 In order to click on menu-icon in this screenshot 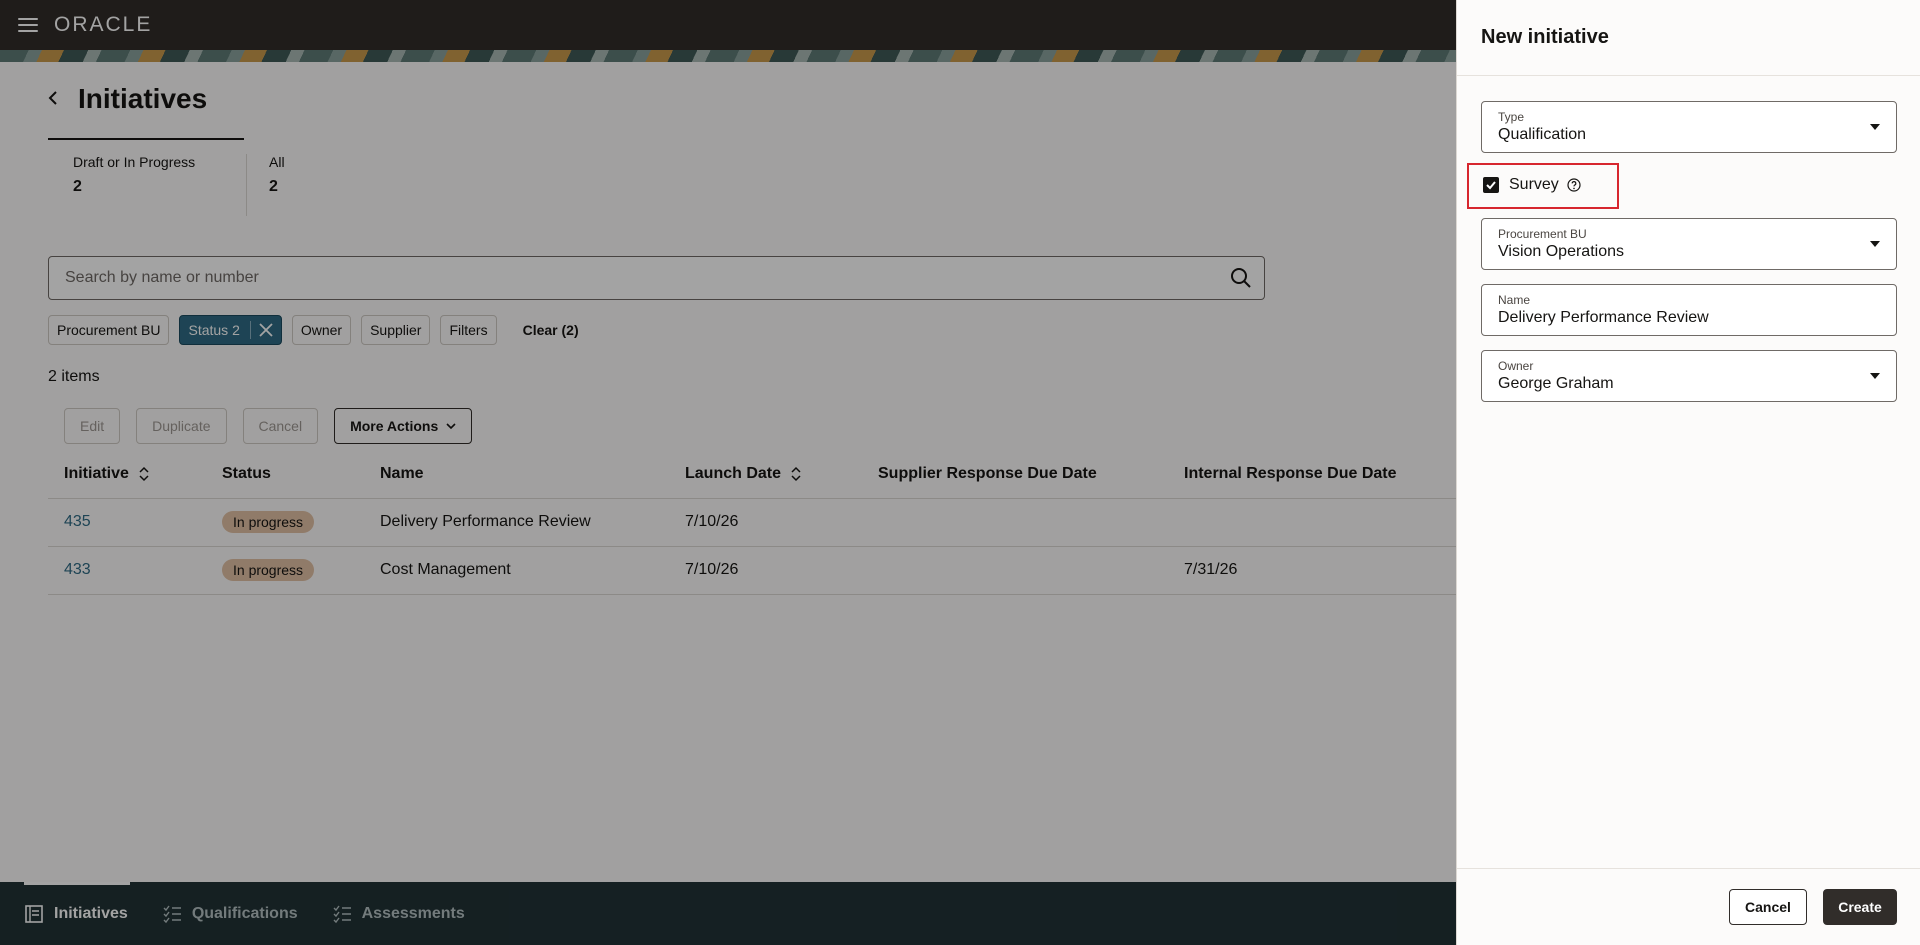, I will do `click(28, 25)`.